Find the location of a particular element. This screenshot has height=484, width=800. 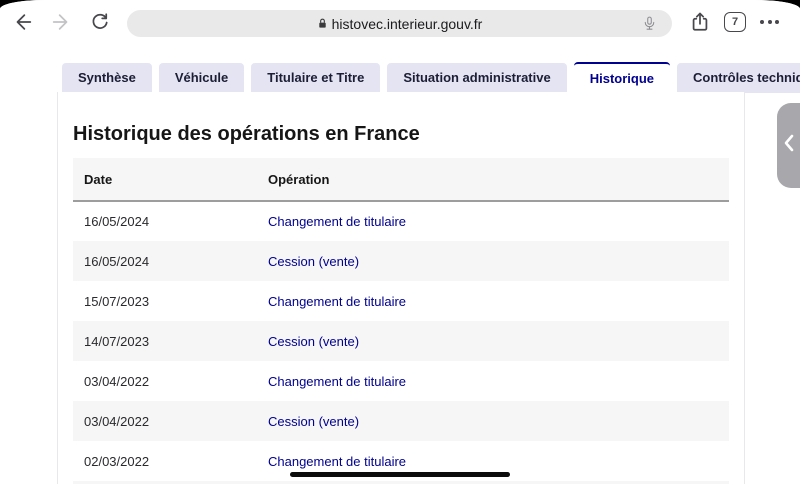

tab-vehicule: Véhicule is located at coordinates (201, 78).